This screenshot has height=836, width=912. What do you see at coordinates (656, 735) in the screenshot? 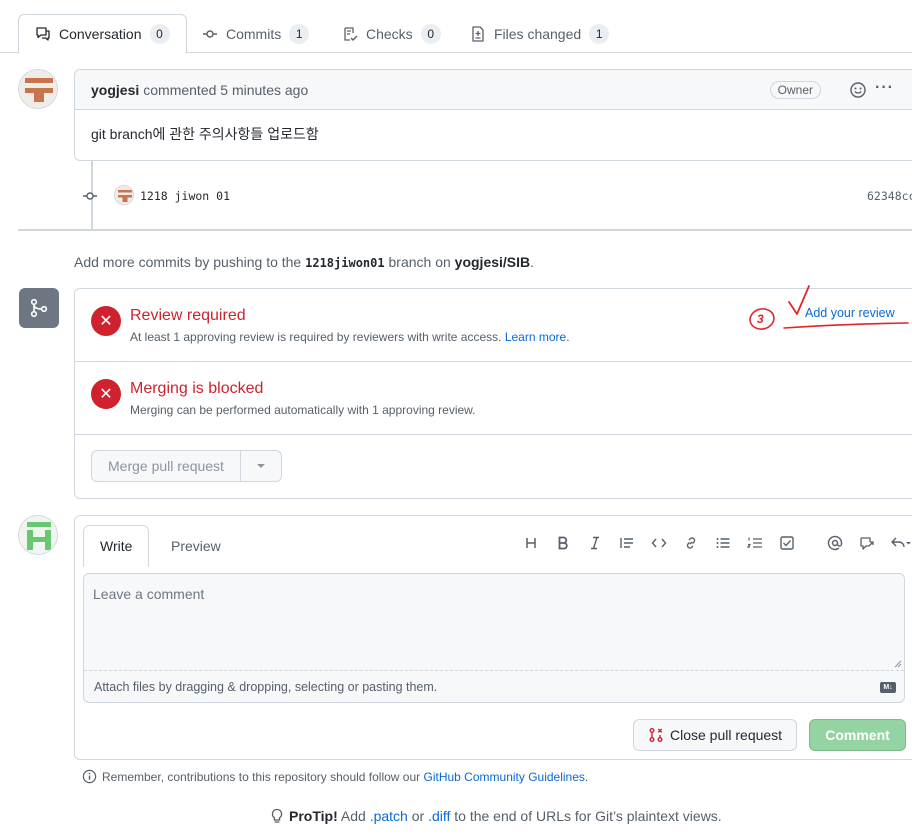
I see `git-pull-request-closed-icon` at bounding box center [656, 735].